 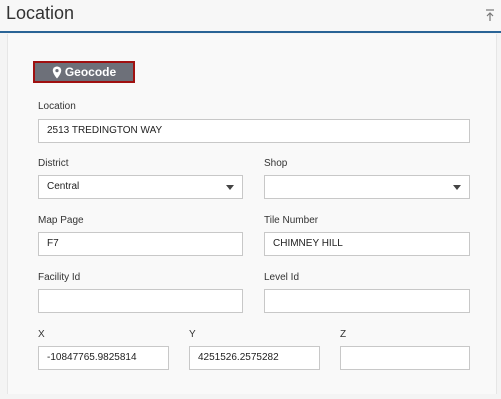 I want to click on location-field: 2513 TREDINGTON WAY, so click(x=254, y=131).